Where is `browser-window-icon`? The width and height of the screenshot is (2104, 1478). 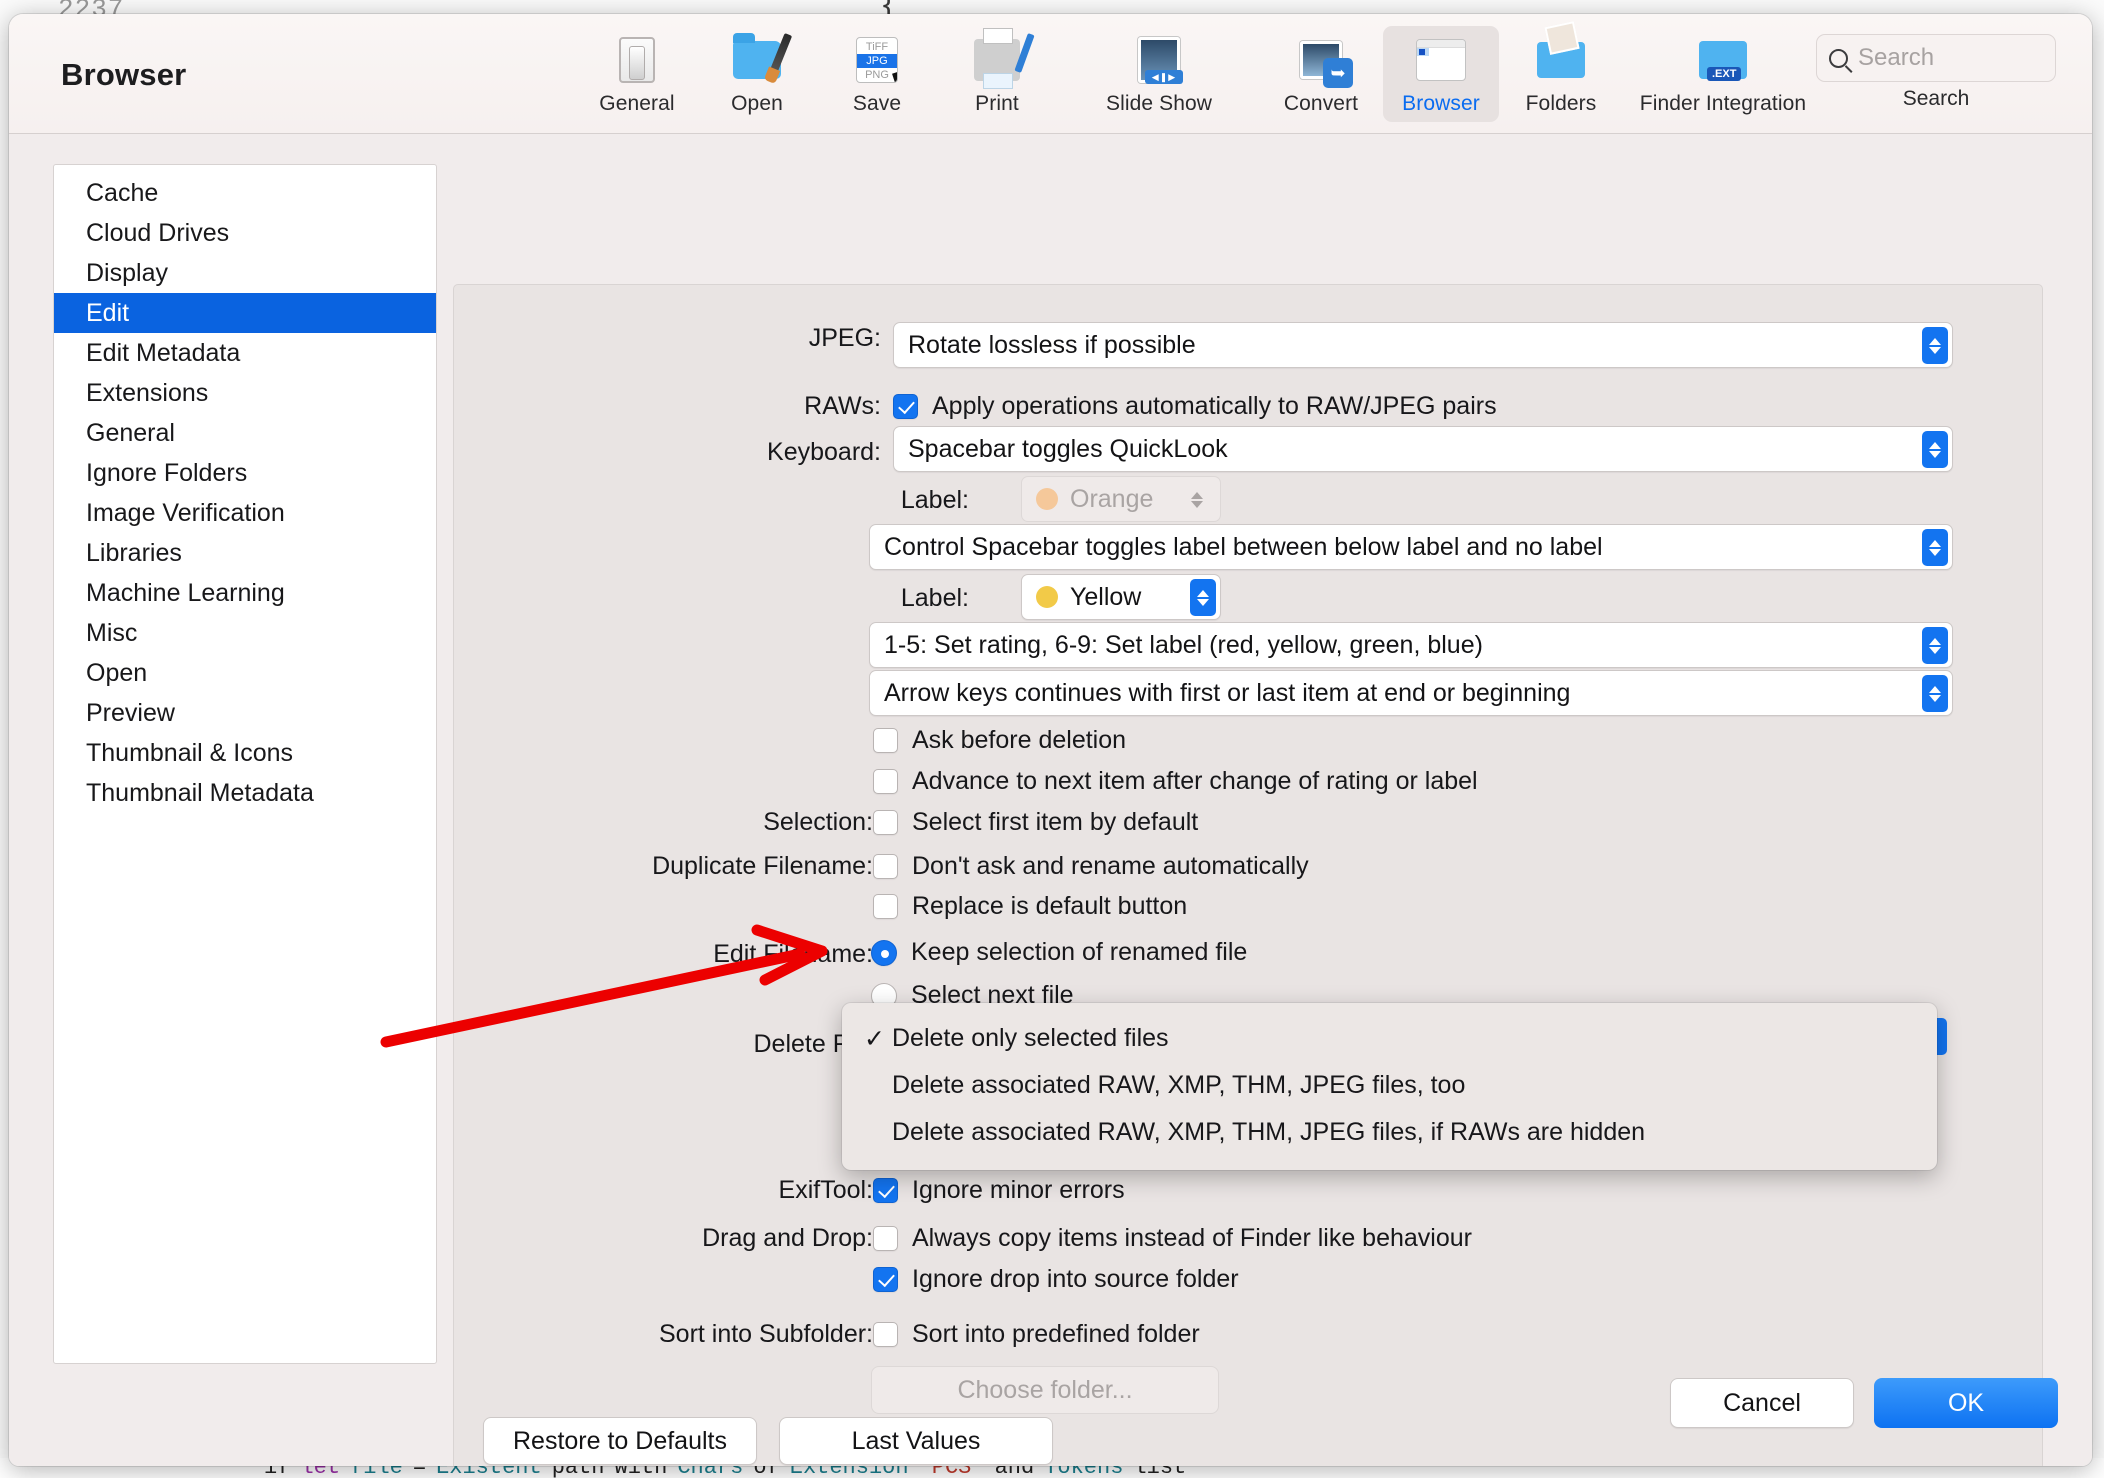 browser-window-icon is located at coordinates (1441, 60).